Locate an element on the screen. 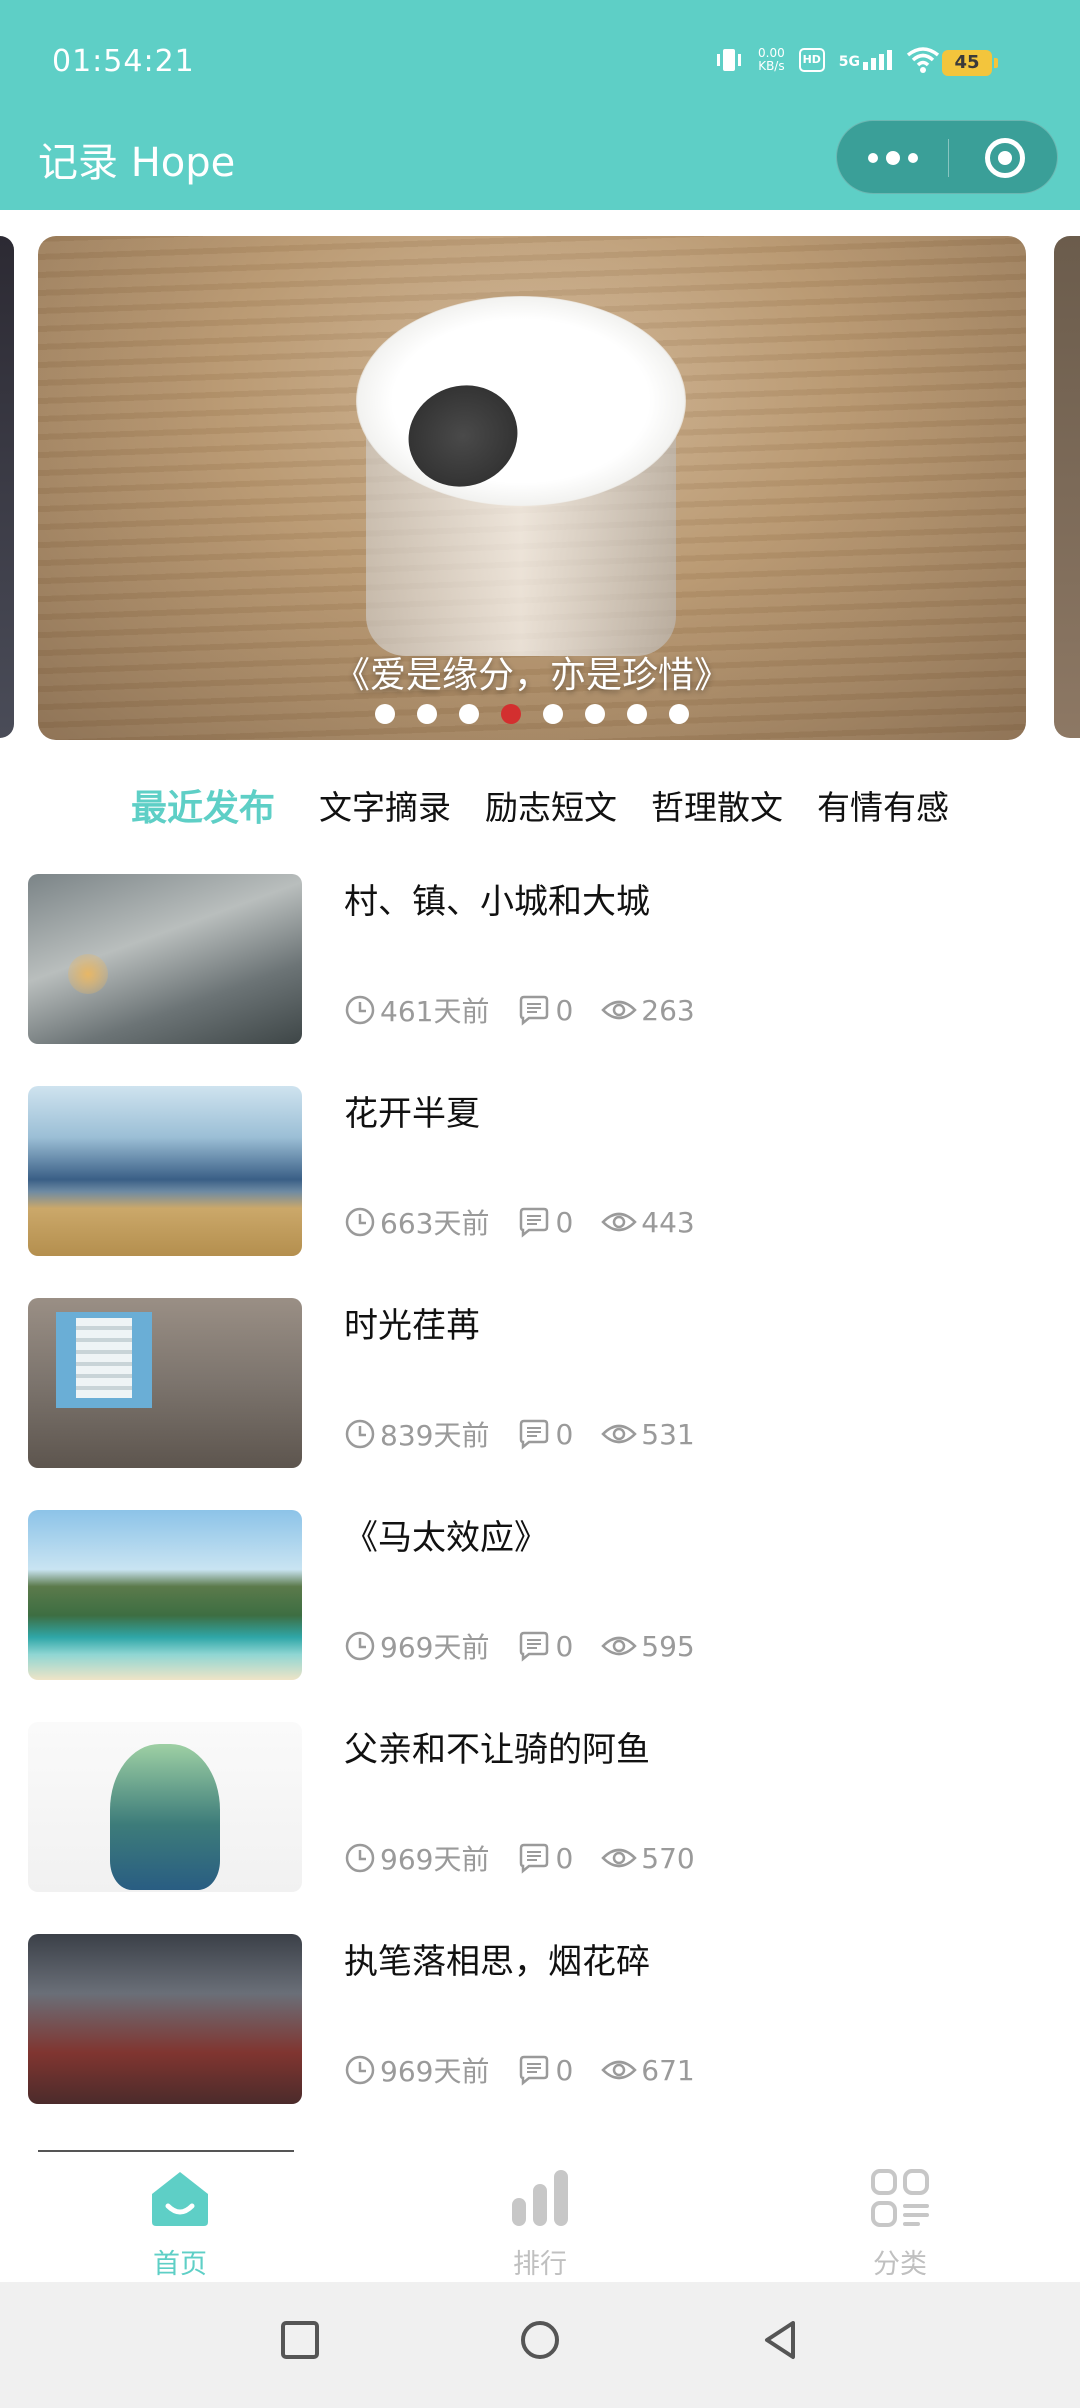  tab-feelings: 有情有感 is located at coordinates (883, 805).